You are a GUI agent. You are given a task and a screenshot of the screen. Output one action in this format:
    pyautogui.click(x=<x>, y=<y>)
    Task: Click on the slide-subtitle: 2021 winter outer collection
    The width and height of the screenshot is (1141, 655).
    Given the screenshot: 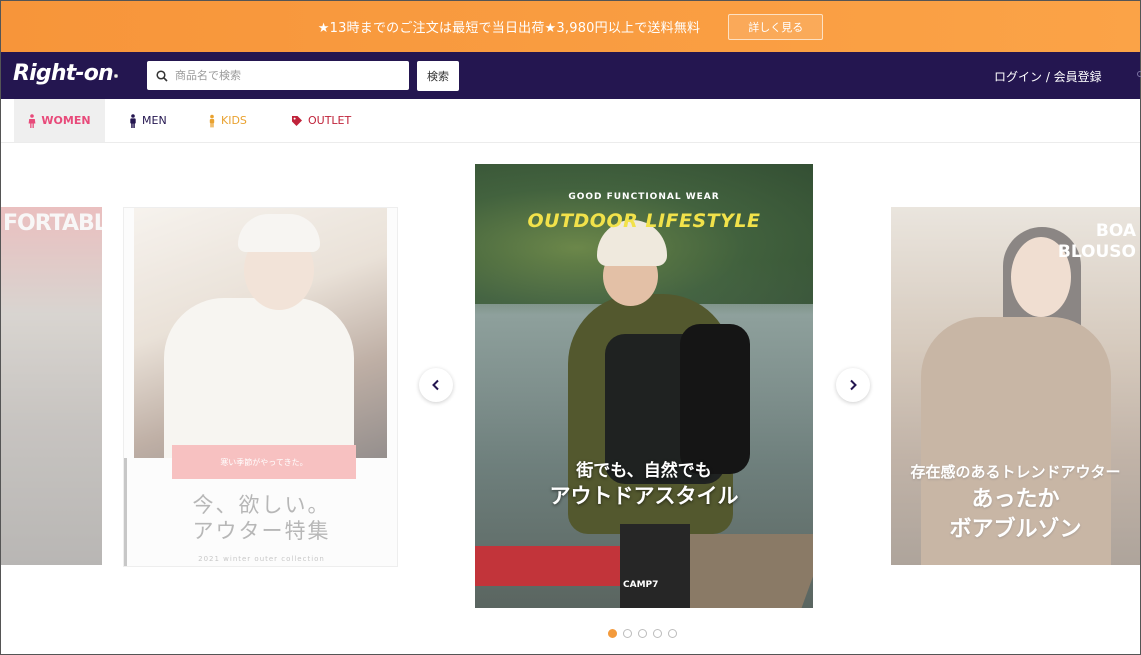 What is the action you would take?
    pyautogui.click(x=261, y=559)
    